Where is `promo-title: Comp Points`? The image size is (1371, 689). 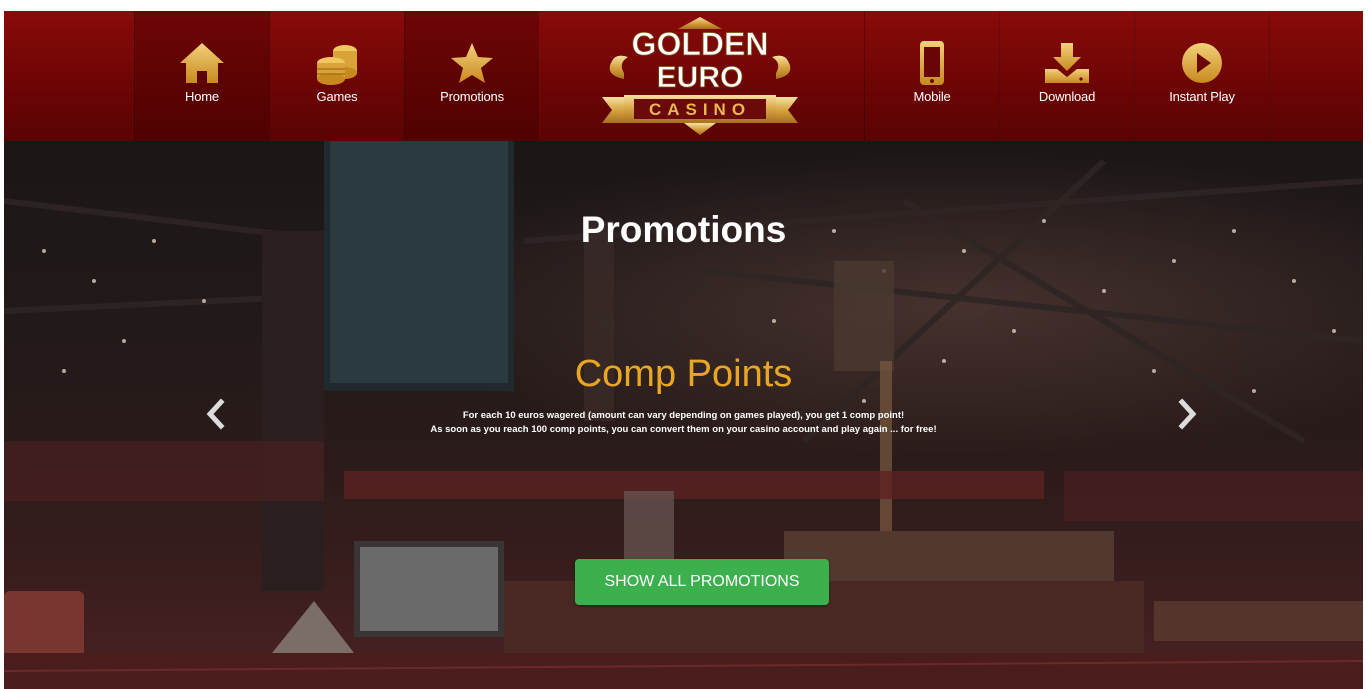 promo-title: Comp Points is located at coordinates (683, 374).